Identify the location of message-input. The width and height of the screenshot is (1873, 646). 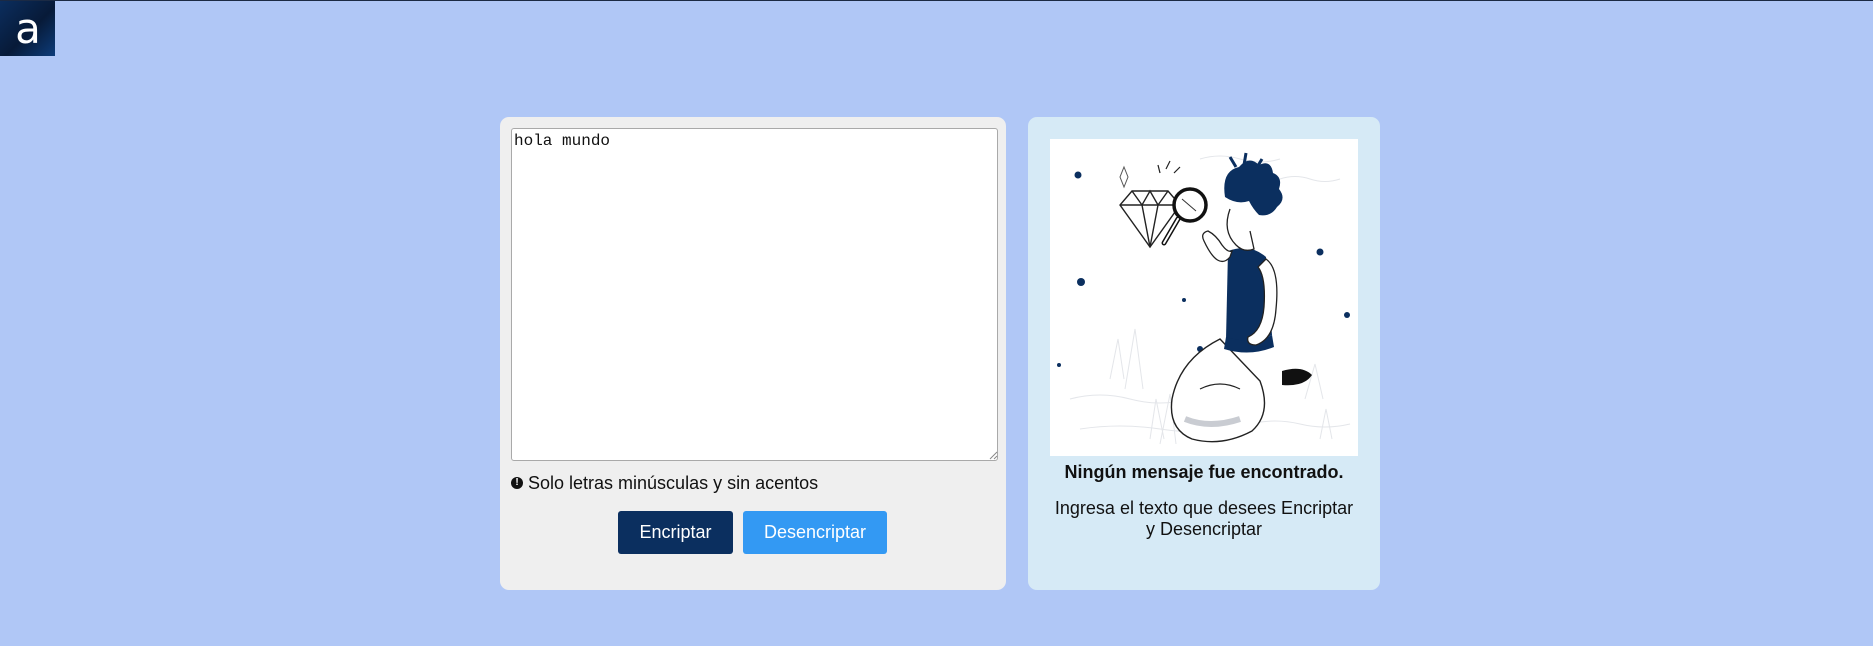
(754, 294).